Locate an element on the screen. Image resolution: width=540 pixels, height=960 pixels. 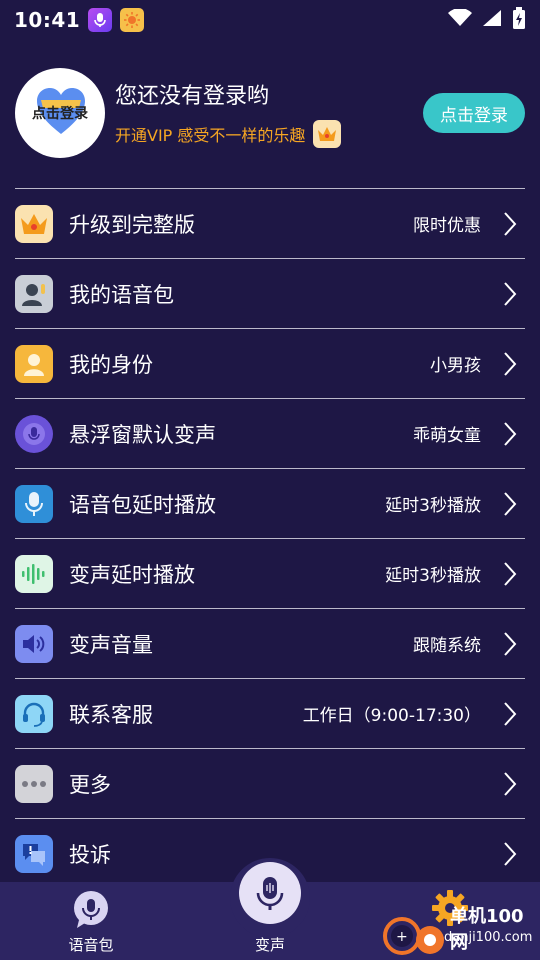
menu-item-volume: 变声音量 跟随系统 is located at coordinates (270, 643).